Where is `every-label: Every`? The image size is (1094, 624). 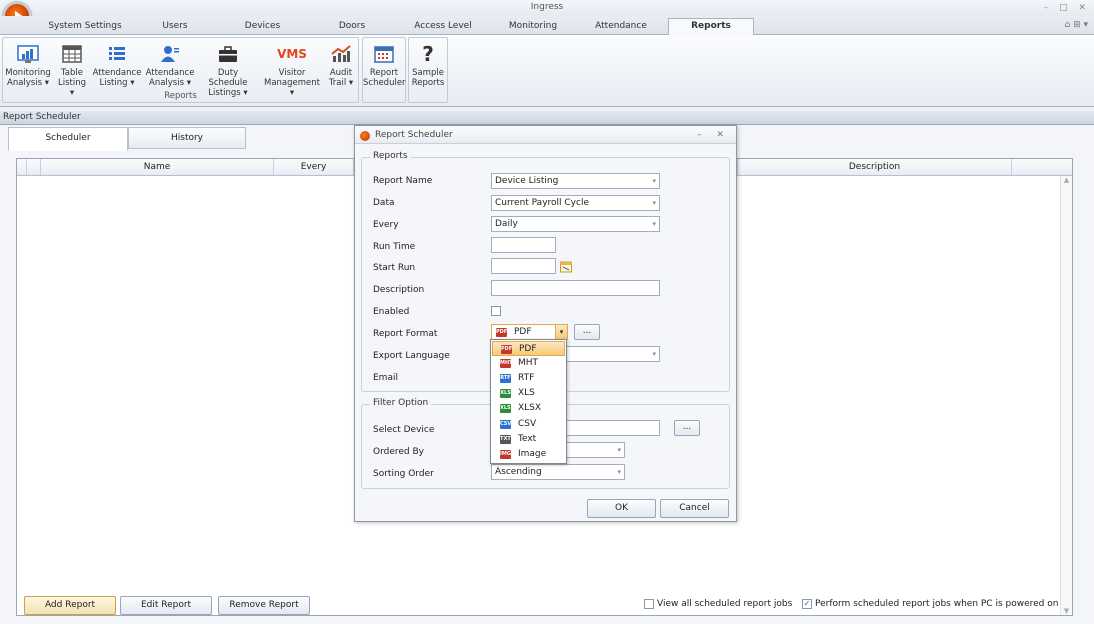 every-label: Every is located at coordinates (386, 225).